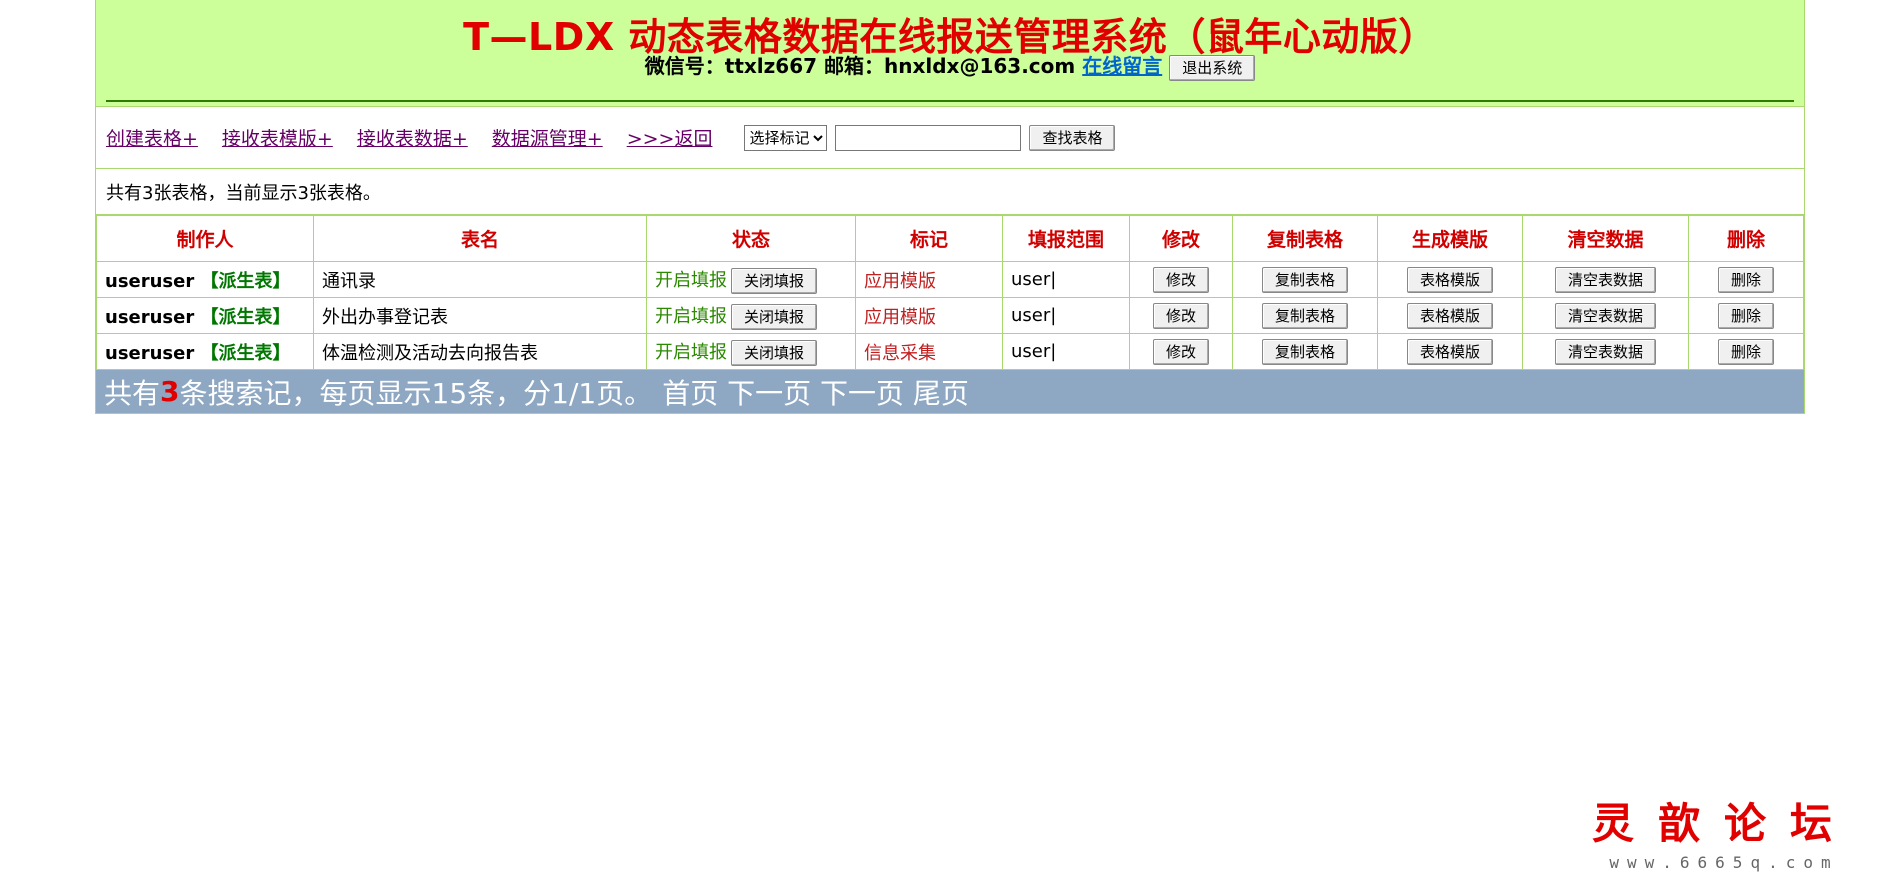 This screenshot has width=1878, height=878. Describe the element at coordinates (132, 393) in the screenshot. I see `pagination-prefix: 共有` at that location.